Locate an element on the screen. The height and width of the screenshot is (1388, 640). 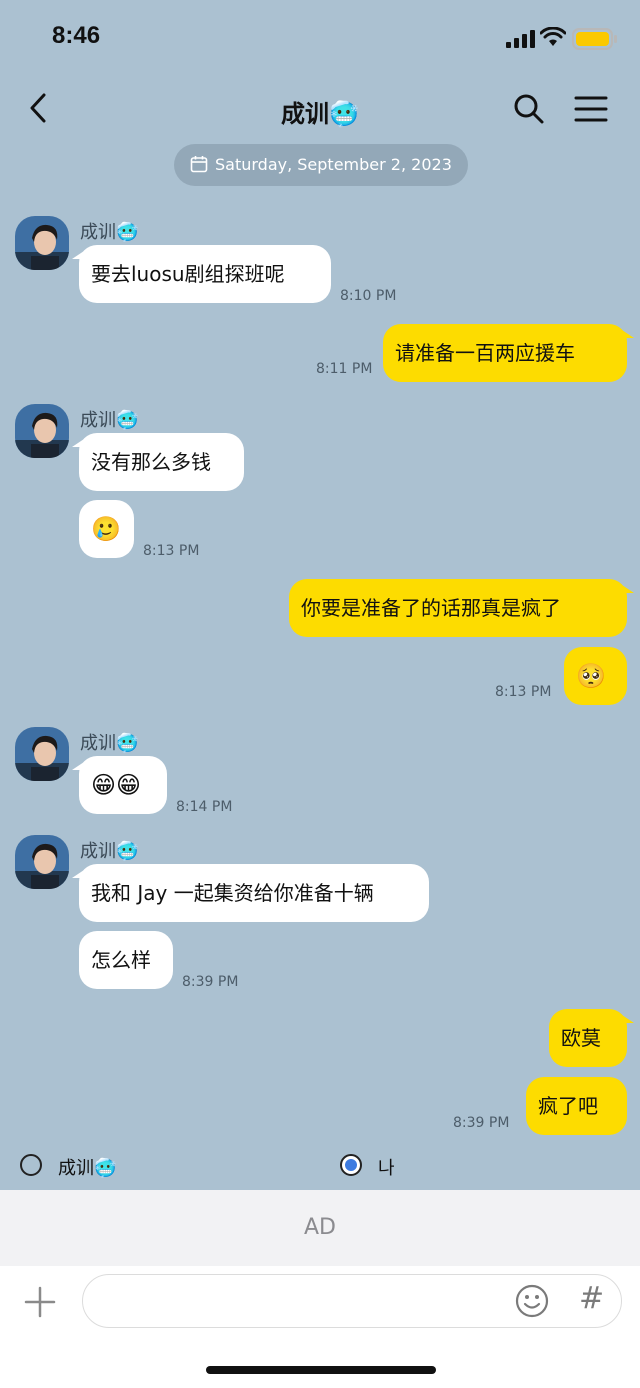
chat-title-text: 成训 is located at coordinates (305, 114).